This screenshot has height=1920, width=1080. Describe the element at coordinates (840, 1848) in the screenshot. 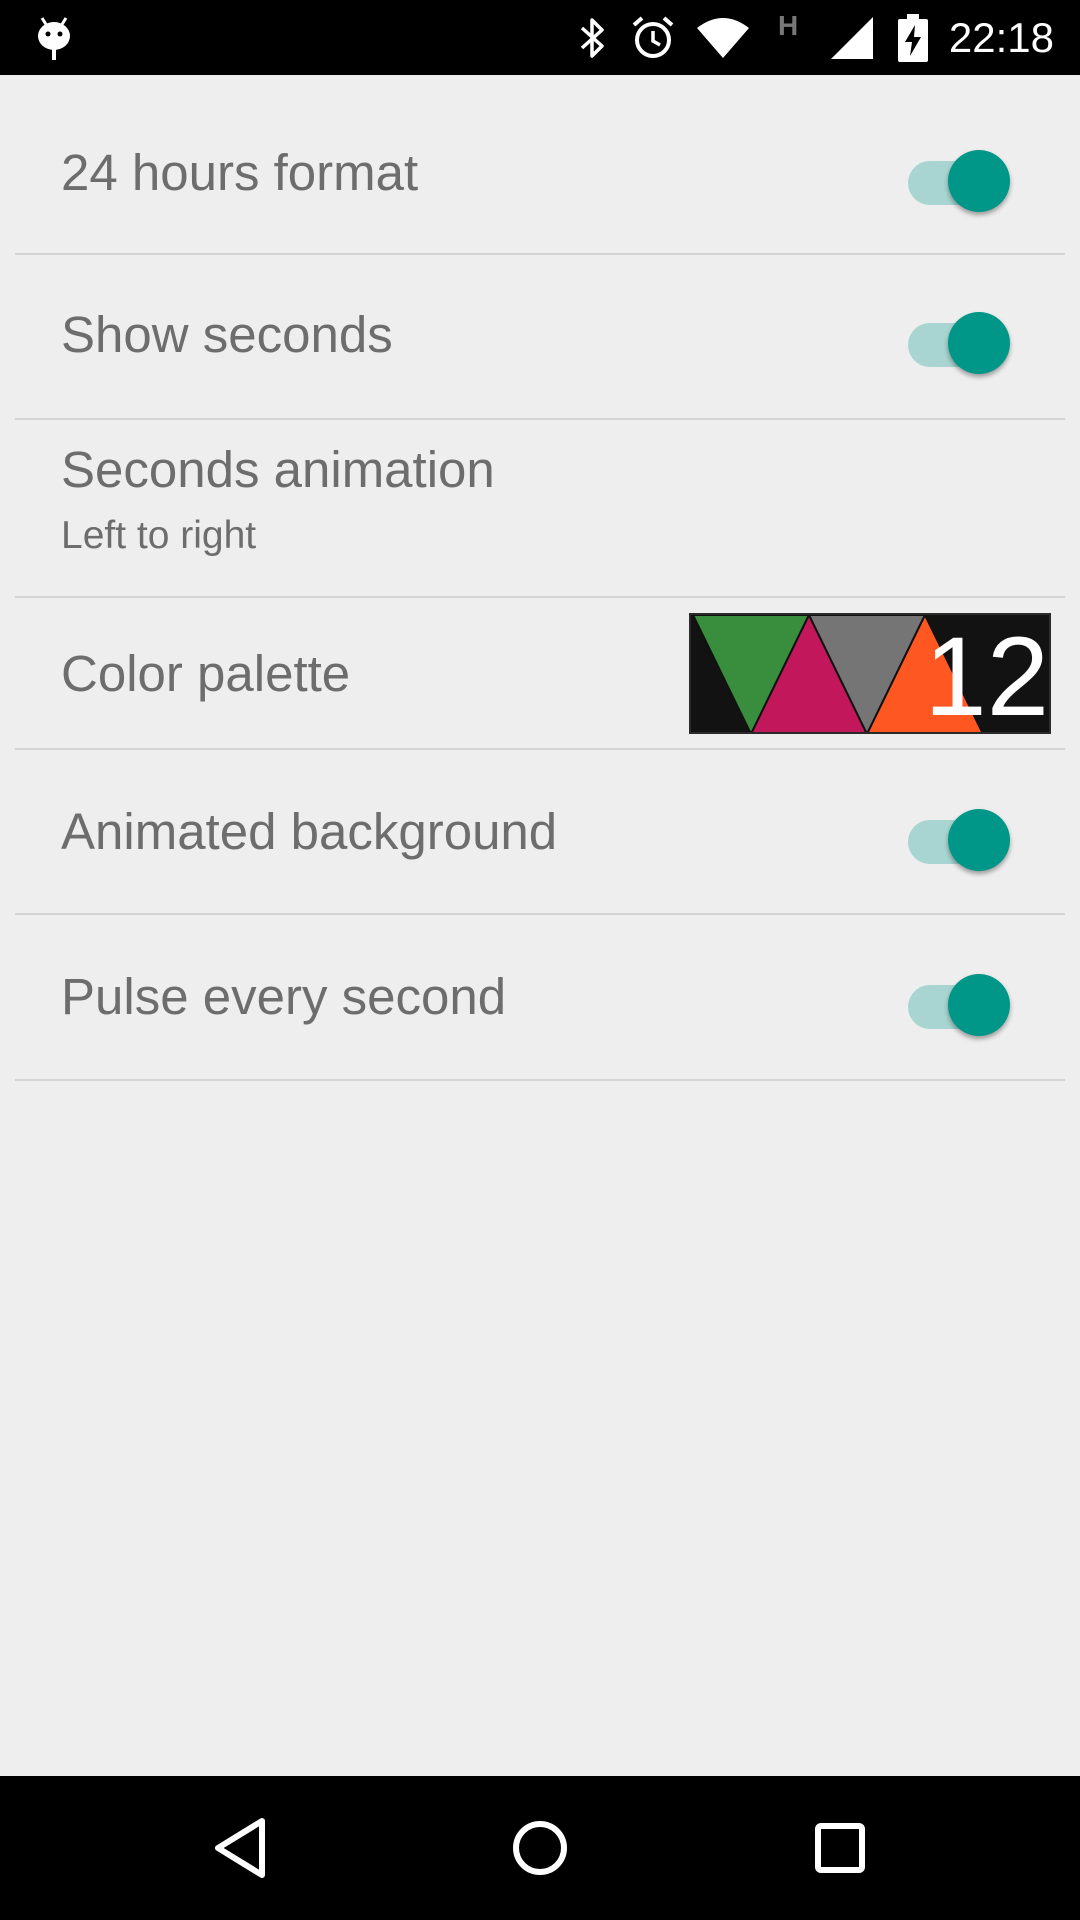

I see `recents-icon` at that location.